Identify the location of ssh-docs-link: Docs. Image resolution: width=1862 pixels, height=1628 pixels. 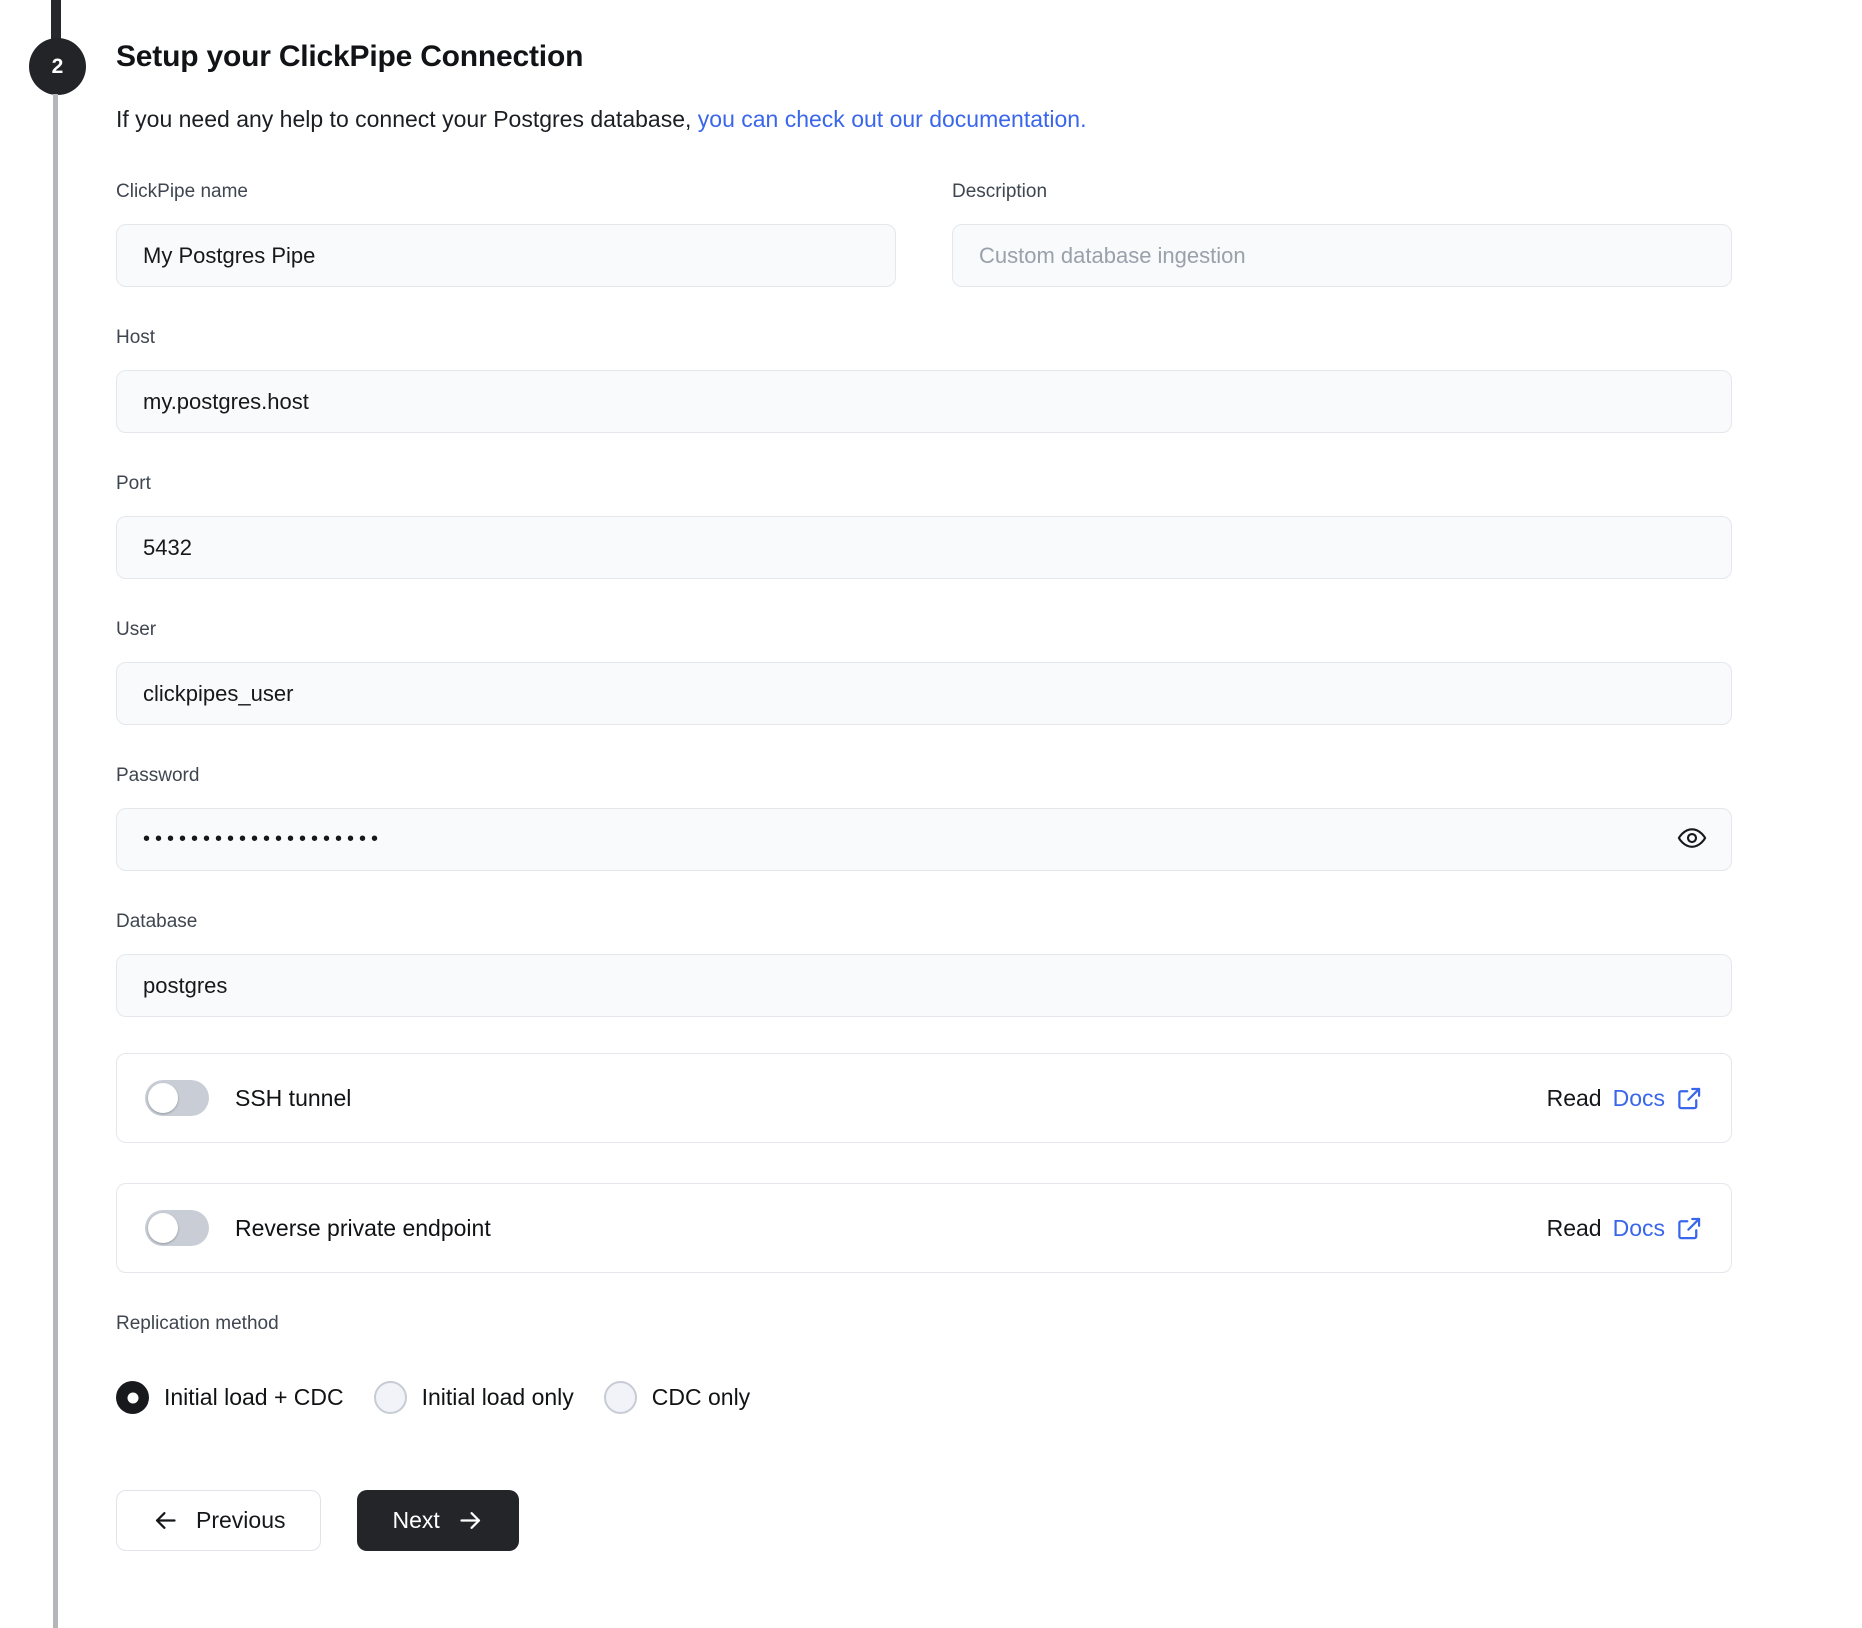
(1639, 1098).